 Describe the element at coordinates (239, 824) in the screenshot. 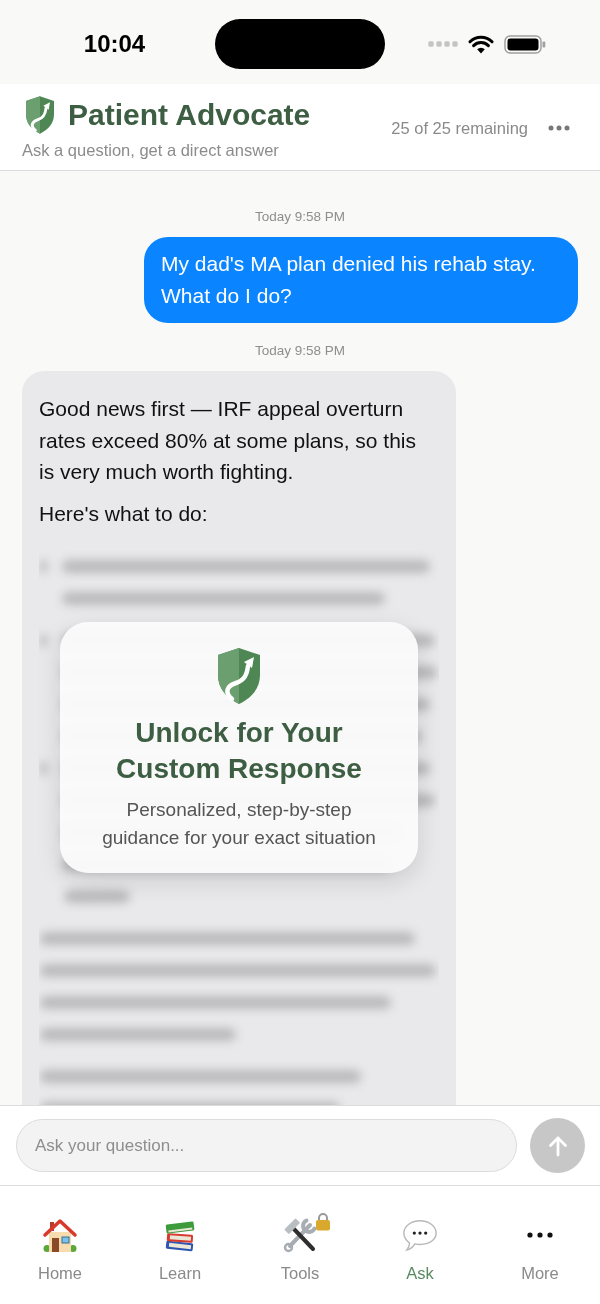

I see `unlock-description: Personalized, step-by-step guidance for your exact situation` at that location.